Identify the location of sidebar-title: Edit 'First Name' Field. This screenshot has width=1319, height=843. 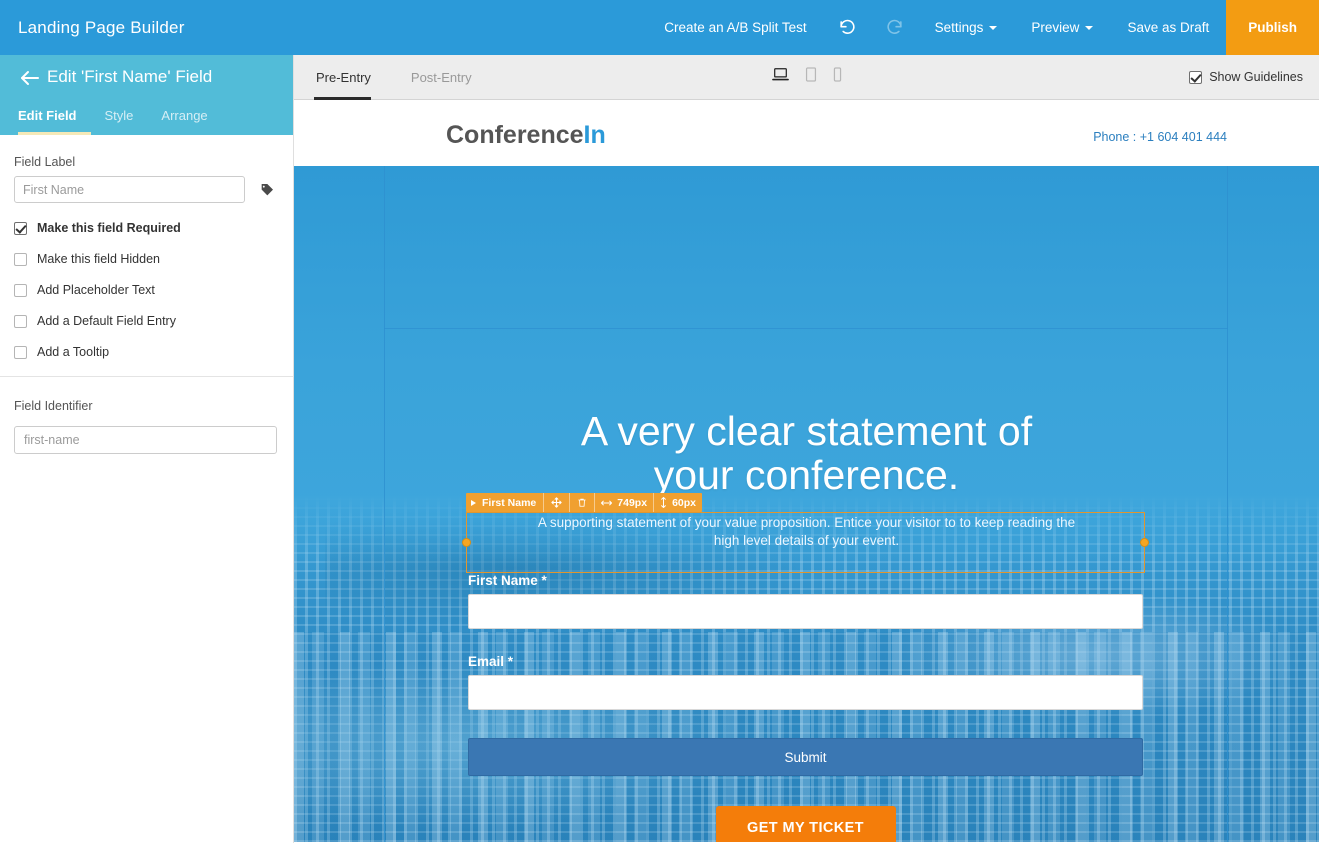
(130, 76).